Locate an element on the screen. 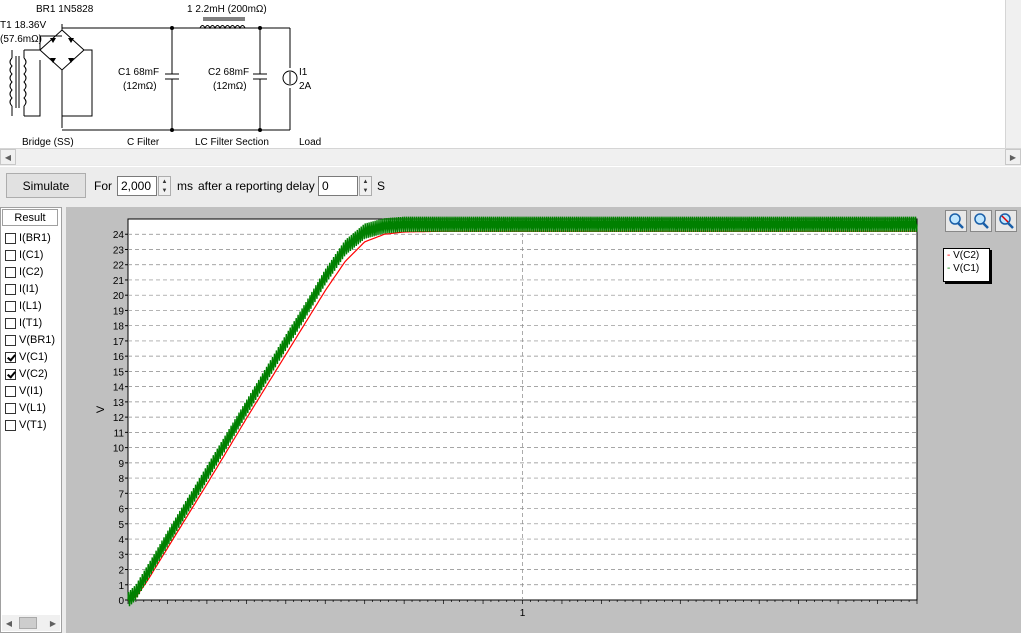  y-tick-label: 7 is located at coordinates (121, 494).